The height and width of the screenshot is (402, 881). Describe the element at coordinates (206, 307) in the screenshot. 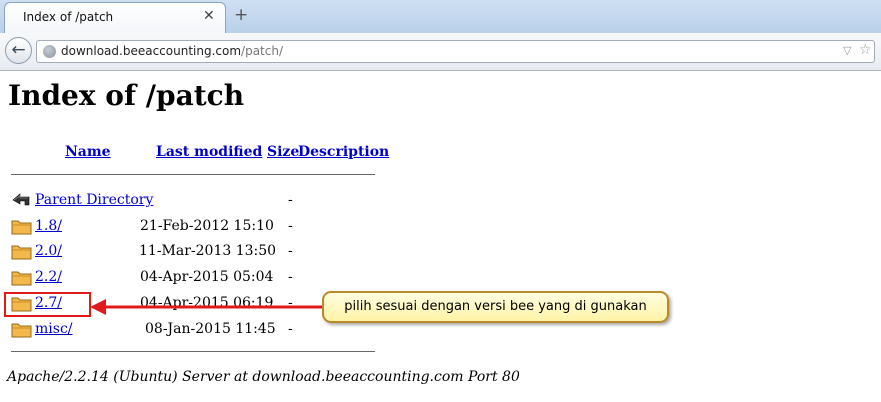

I see `annotation-arrow-icon` at that location.